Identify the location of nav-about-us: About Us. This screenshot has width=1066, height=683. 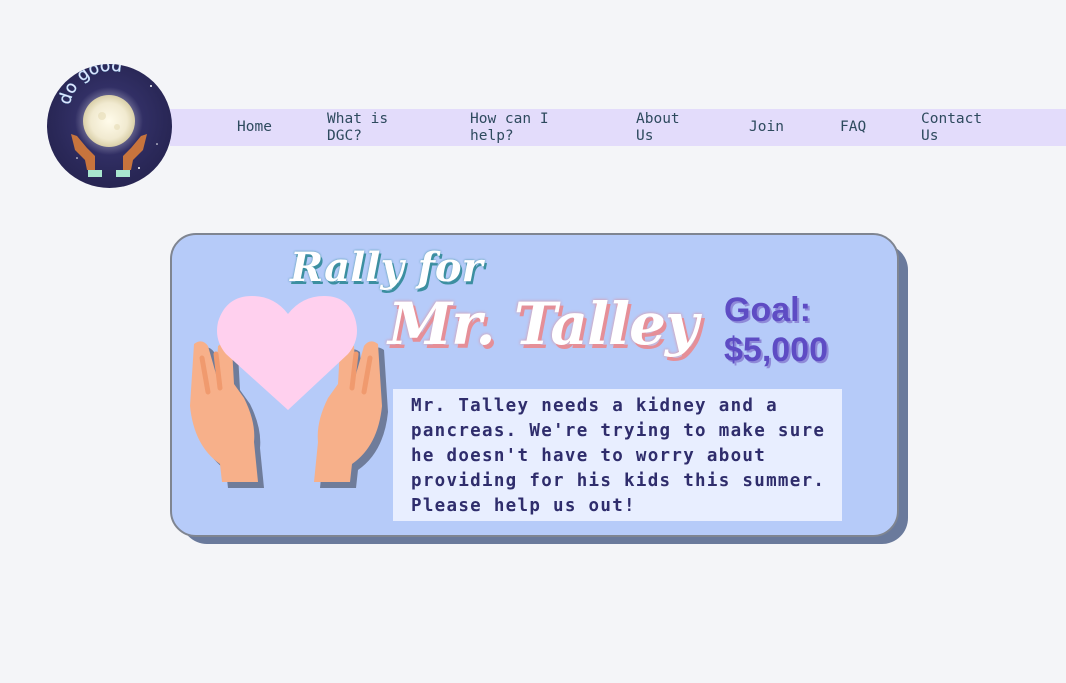
(666, 127).